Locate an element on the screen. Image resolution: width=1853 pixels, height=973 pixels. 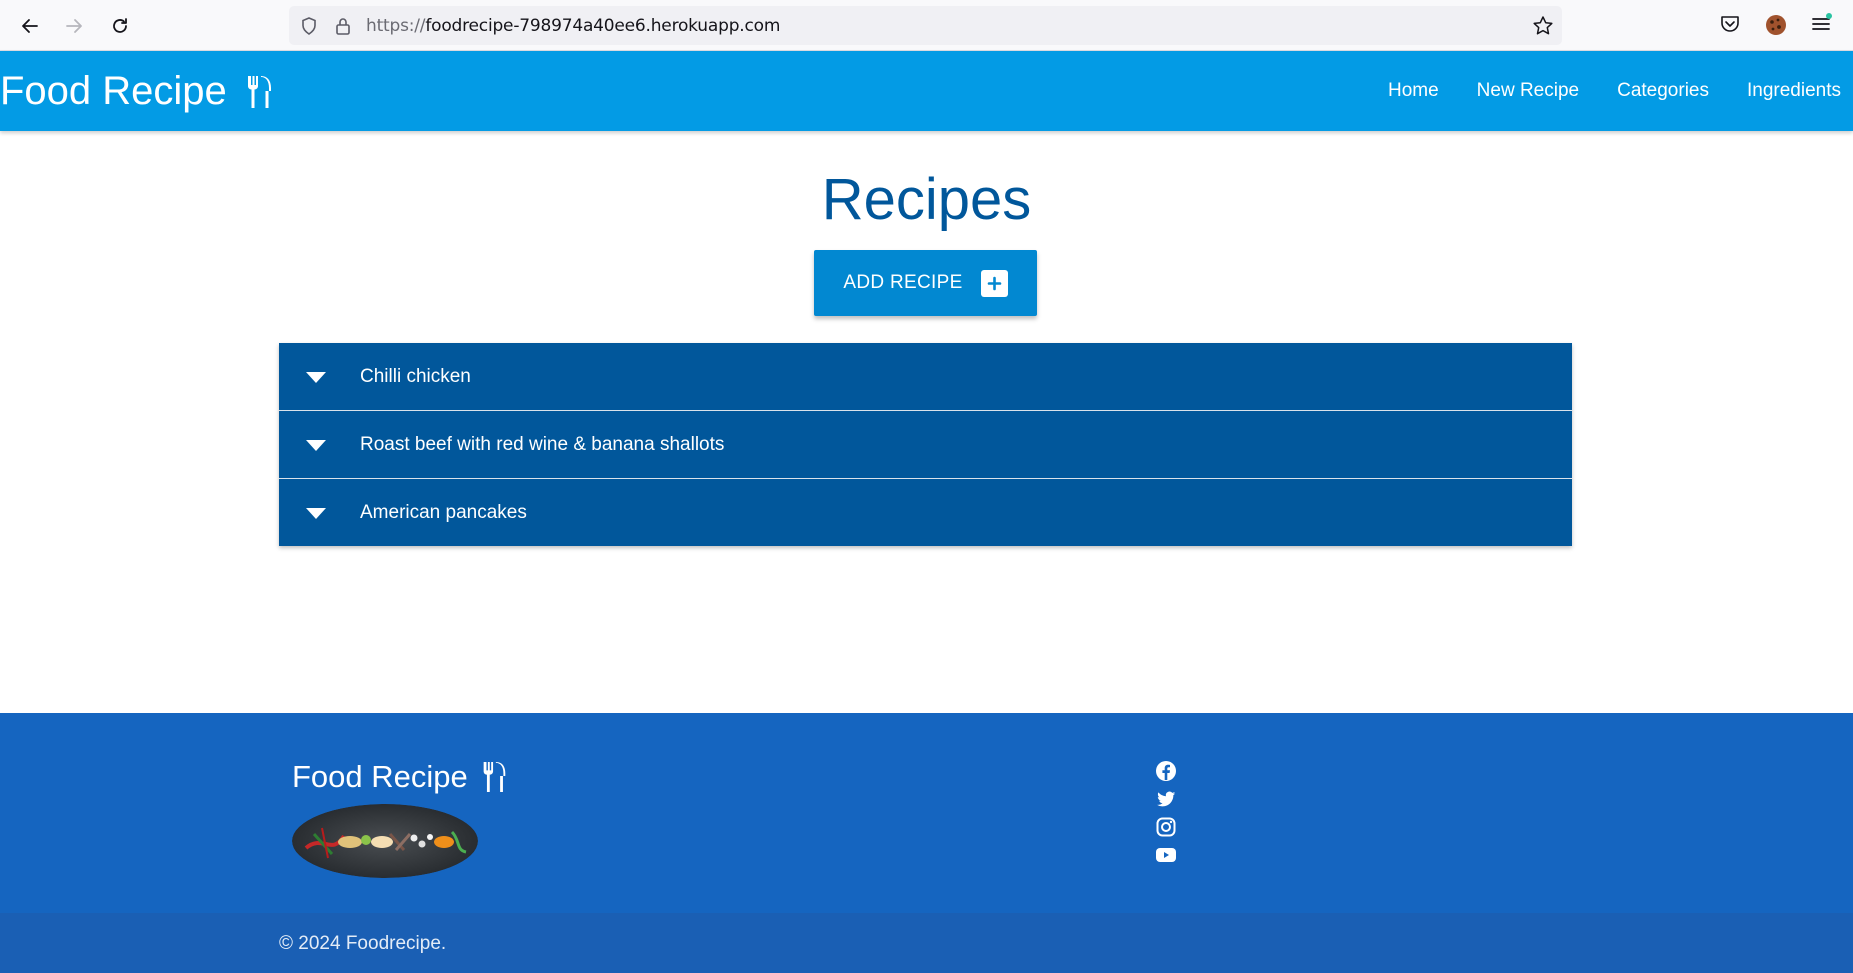
add-recipe-button: ADD RECIPE is located at coordinates (925, 283).